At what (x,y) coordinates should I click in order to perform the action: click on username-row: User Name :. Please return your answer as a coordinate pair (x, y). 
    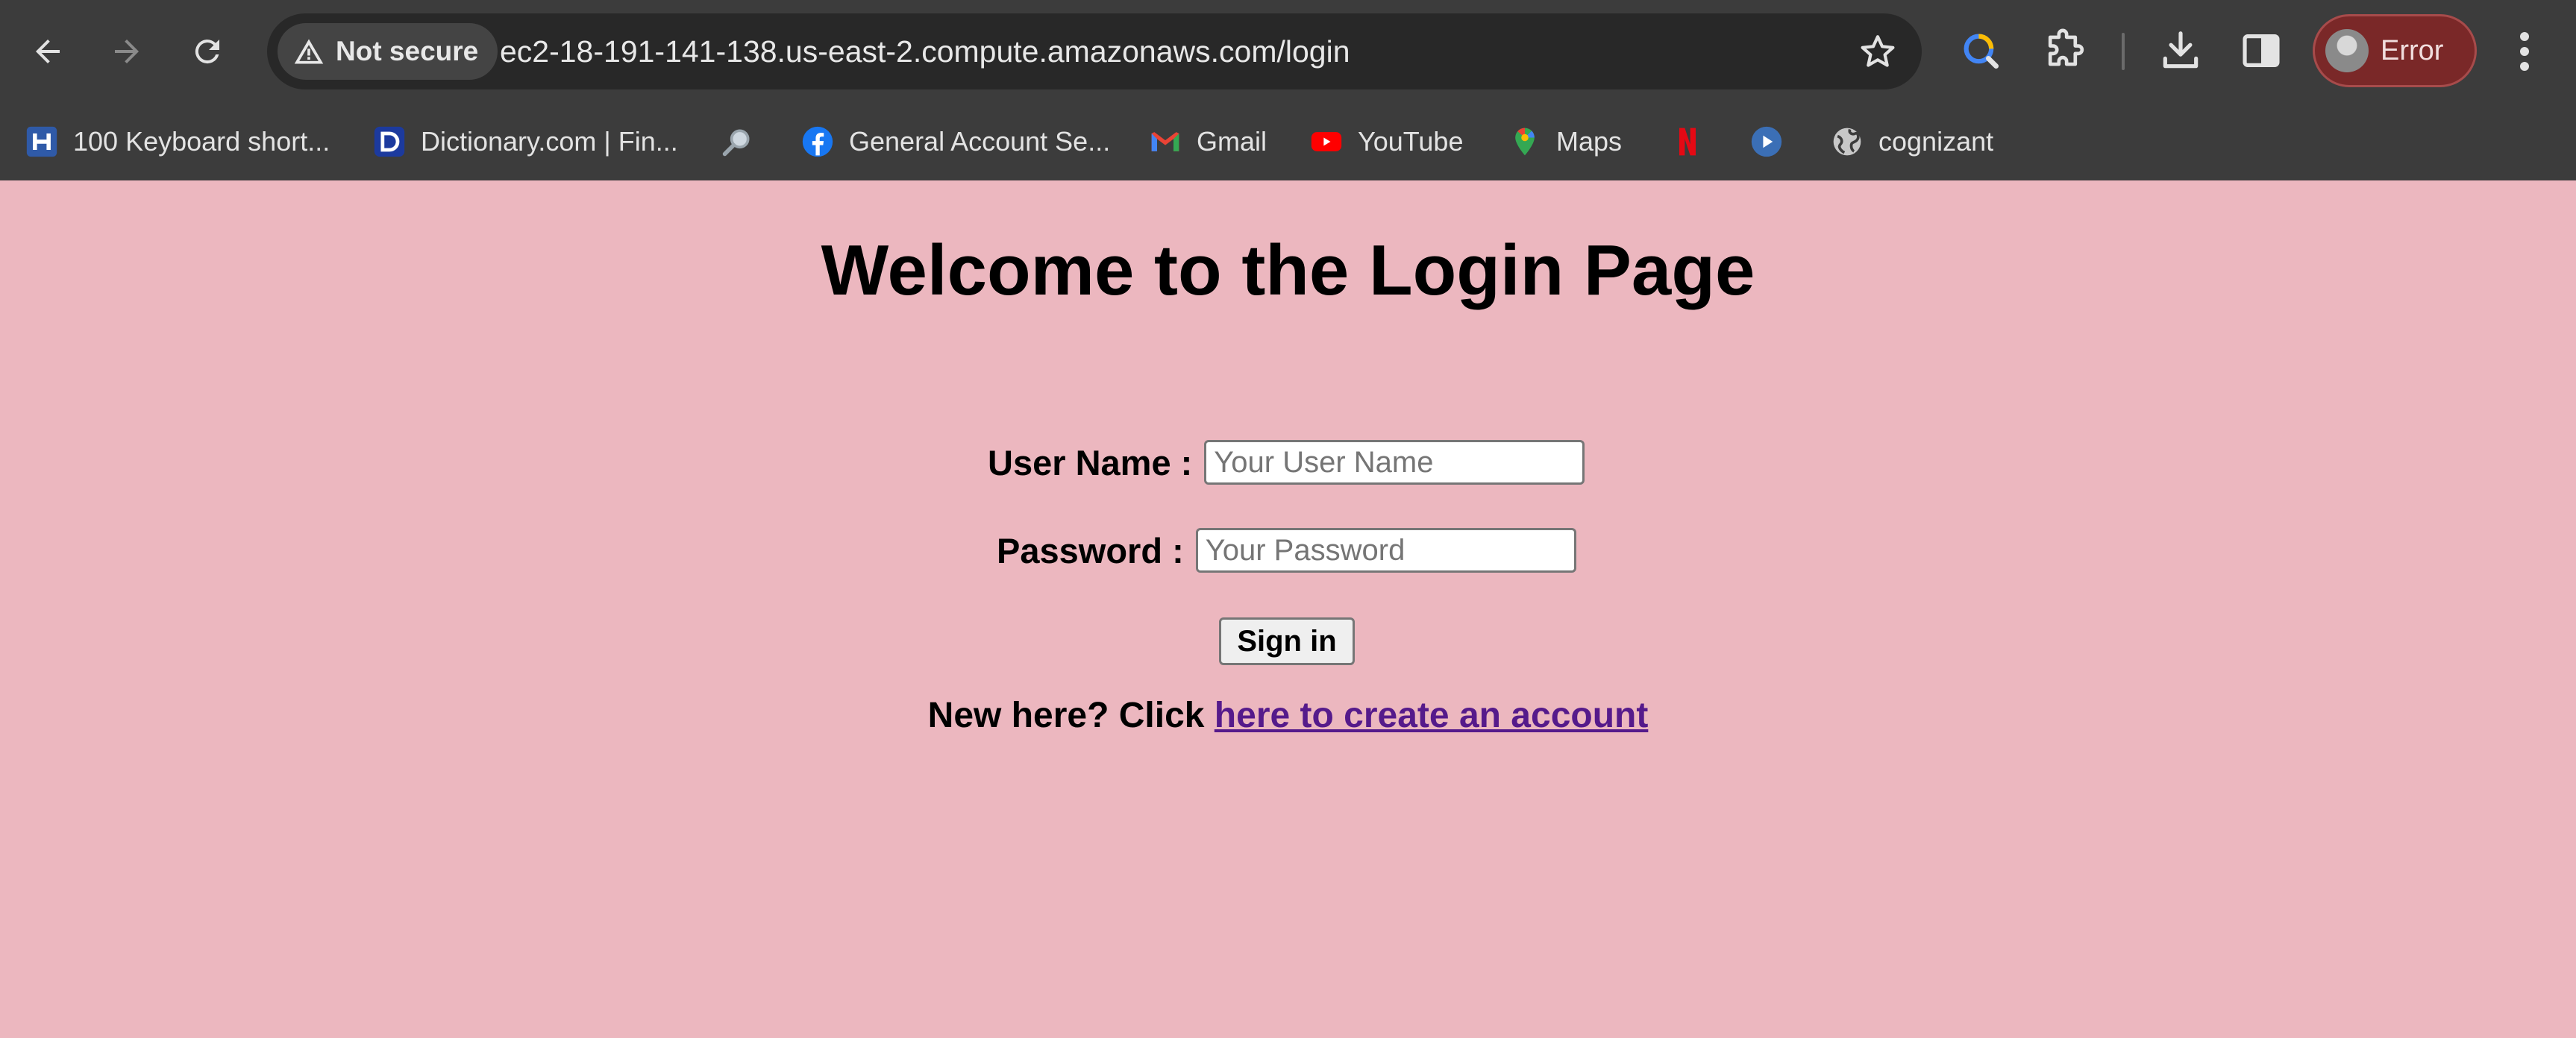
    Looking at the image, I should click on (1286, 462).